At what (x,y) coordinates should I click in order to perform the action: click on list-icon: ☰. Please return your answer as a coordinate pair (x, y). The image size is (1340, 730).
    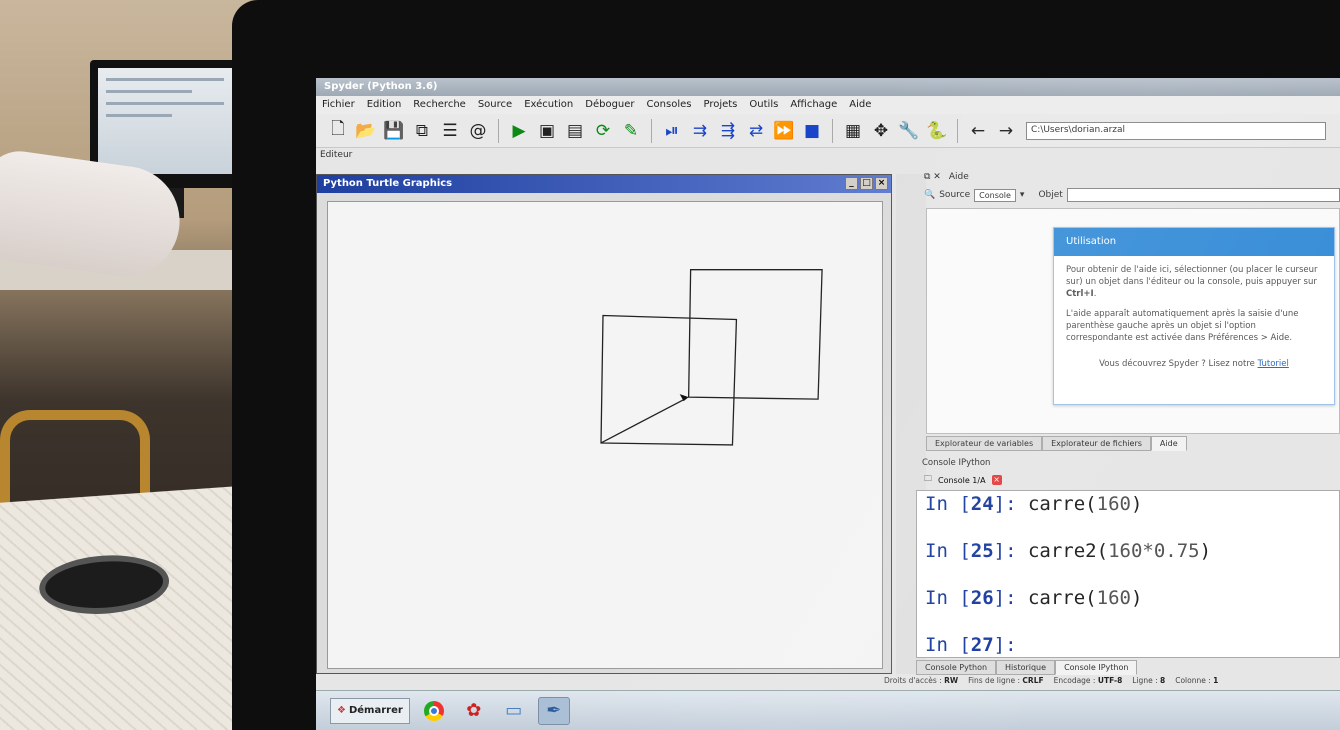
    Looking at the image, I should click on (450, 131).